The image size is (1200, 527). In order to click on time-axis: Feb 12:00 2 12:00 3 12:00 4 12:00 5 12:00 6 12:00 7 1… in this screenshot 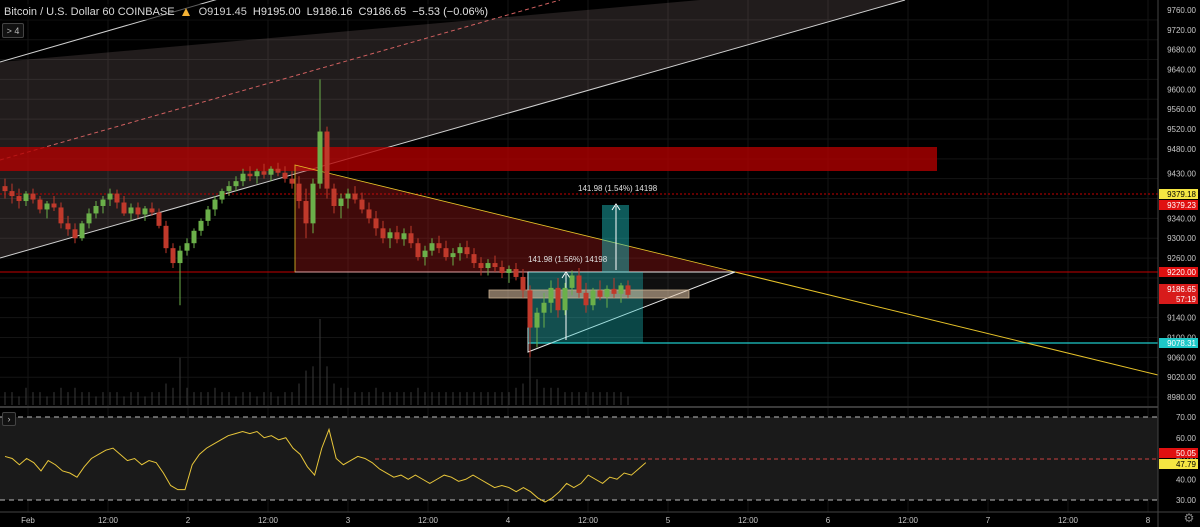, I will do `click(586, 520)`.